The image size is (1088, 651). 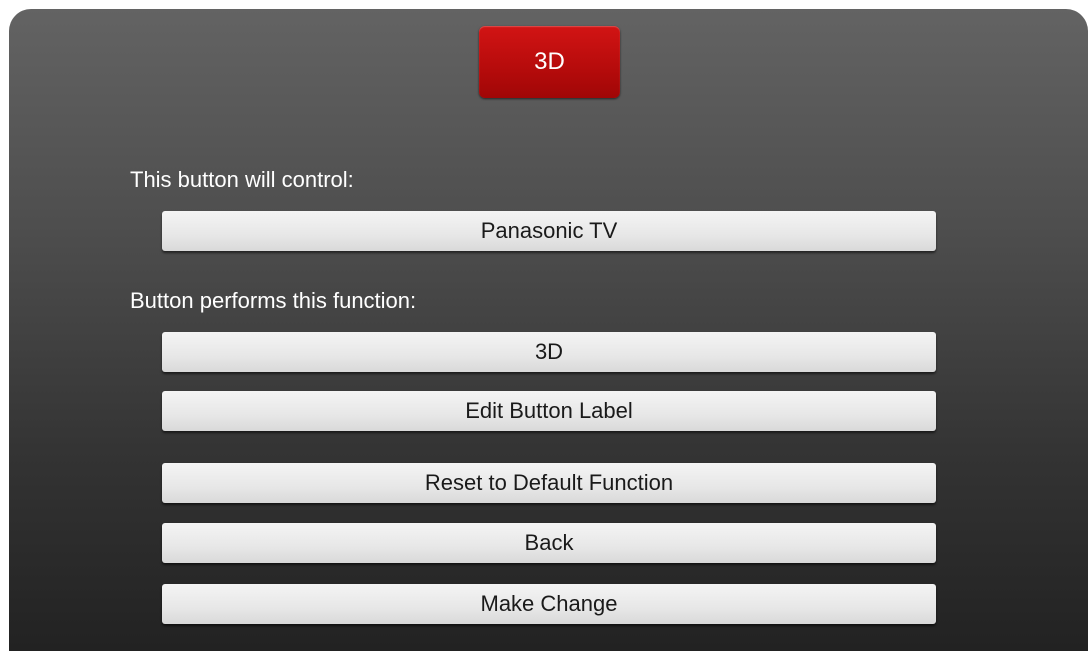 I want to click on reset-default-function-button: Reset to Default Function, so click(x=549, y=483).